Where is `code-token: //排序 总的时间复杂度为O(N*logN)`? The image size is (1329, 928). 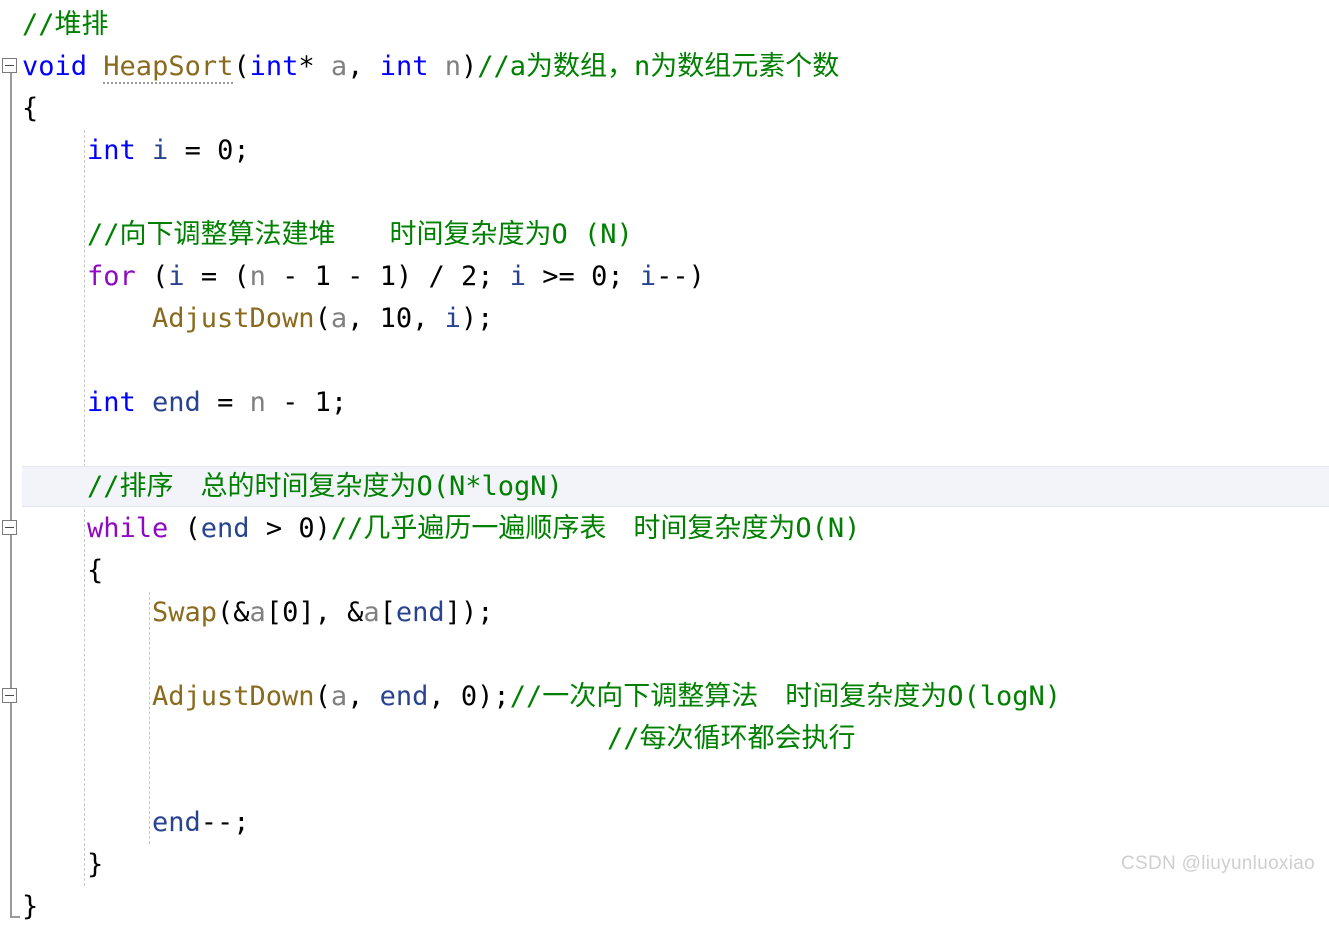
code-token: //排序 总的时间复杂度为O(N*logN) is located at coordinates (325, 486).